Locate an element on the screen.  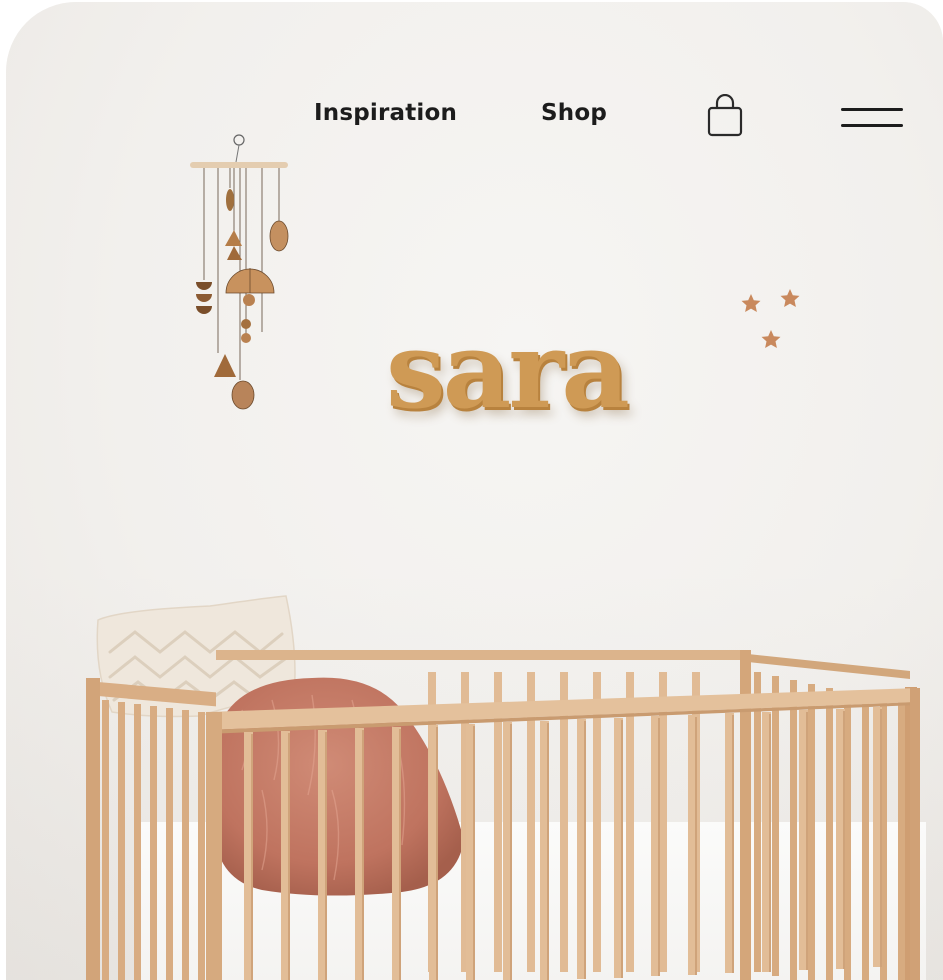
wall-mobile-illustration is located at coordinates (239, 272).